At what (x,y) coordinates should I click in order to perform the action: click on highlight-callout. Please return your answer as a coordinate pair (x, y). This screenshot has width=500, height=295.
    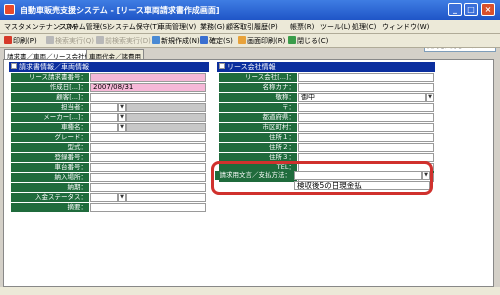
    Looking at the image, I should click on (322, 178).